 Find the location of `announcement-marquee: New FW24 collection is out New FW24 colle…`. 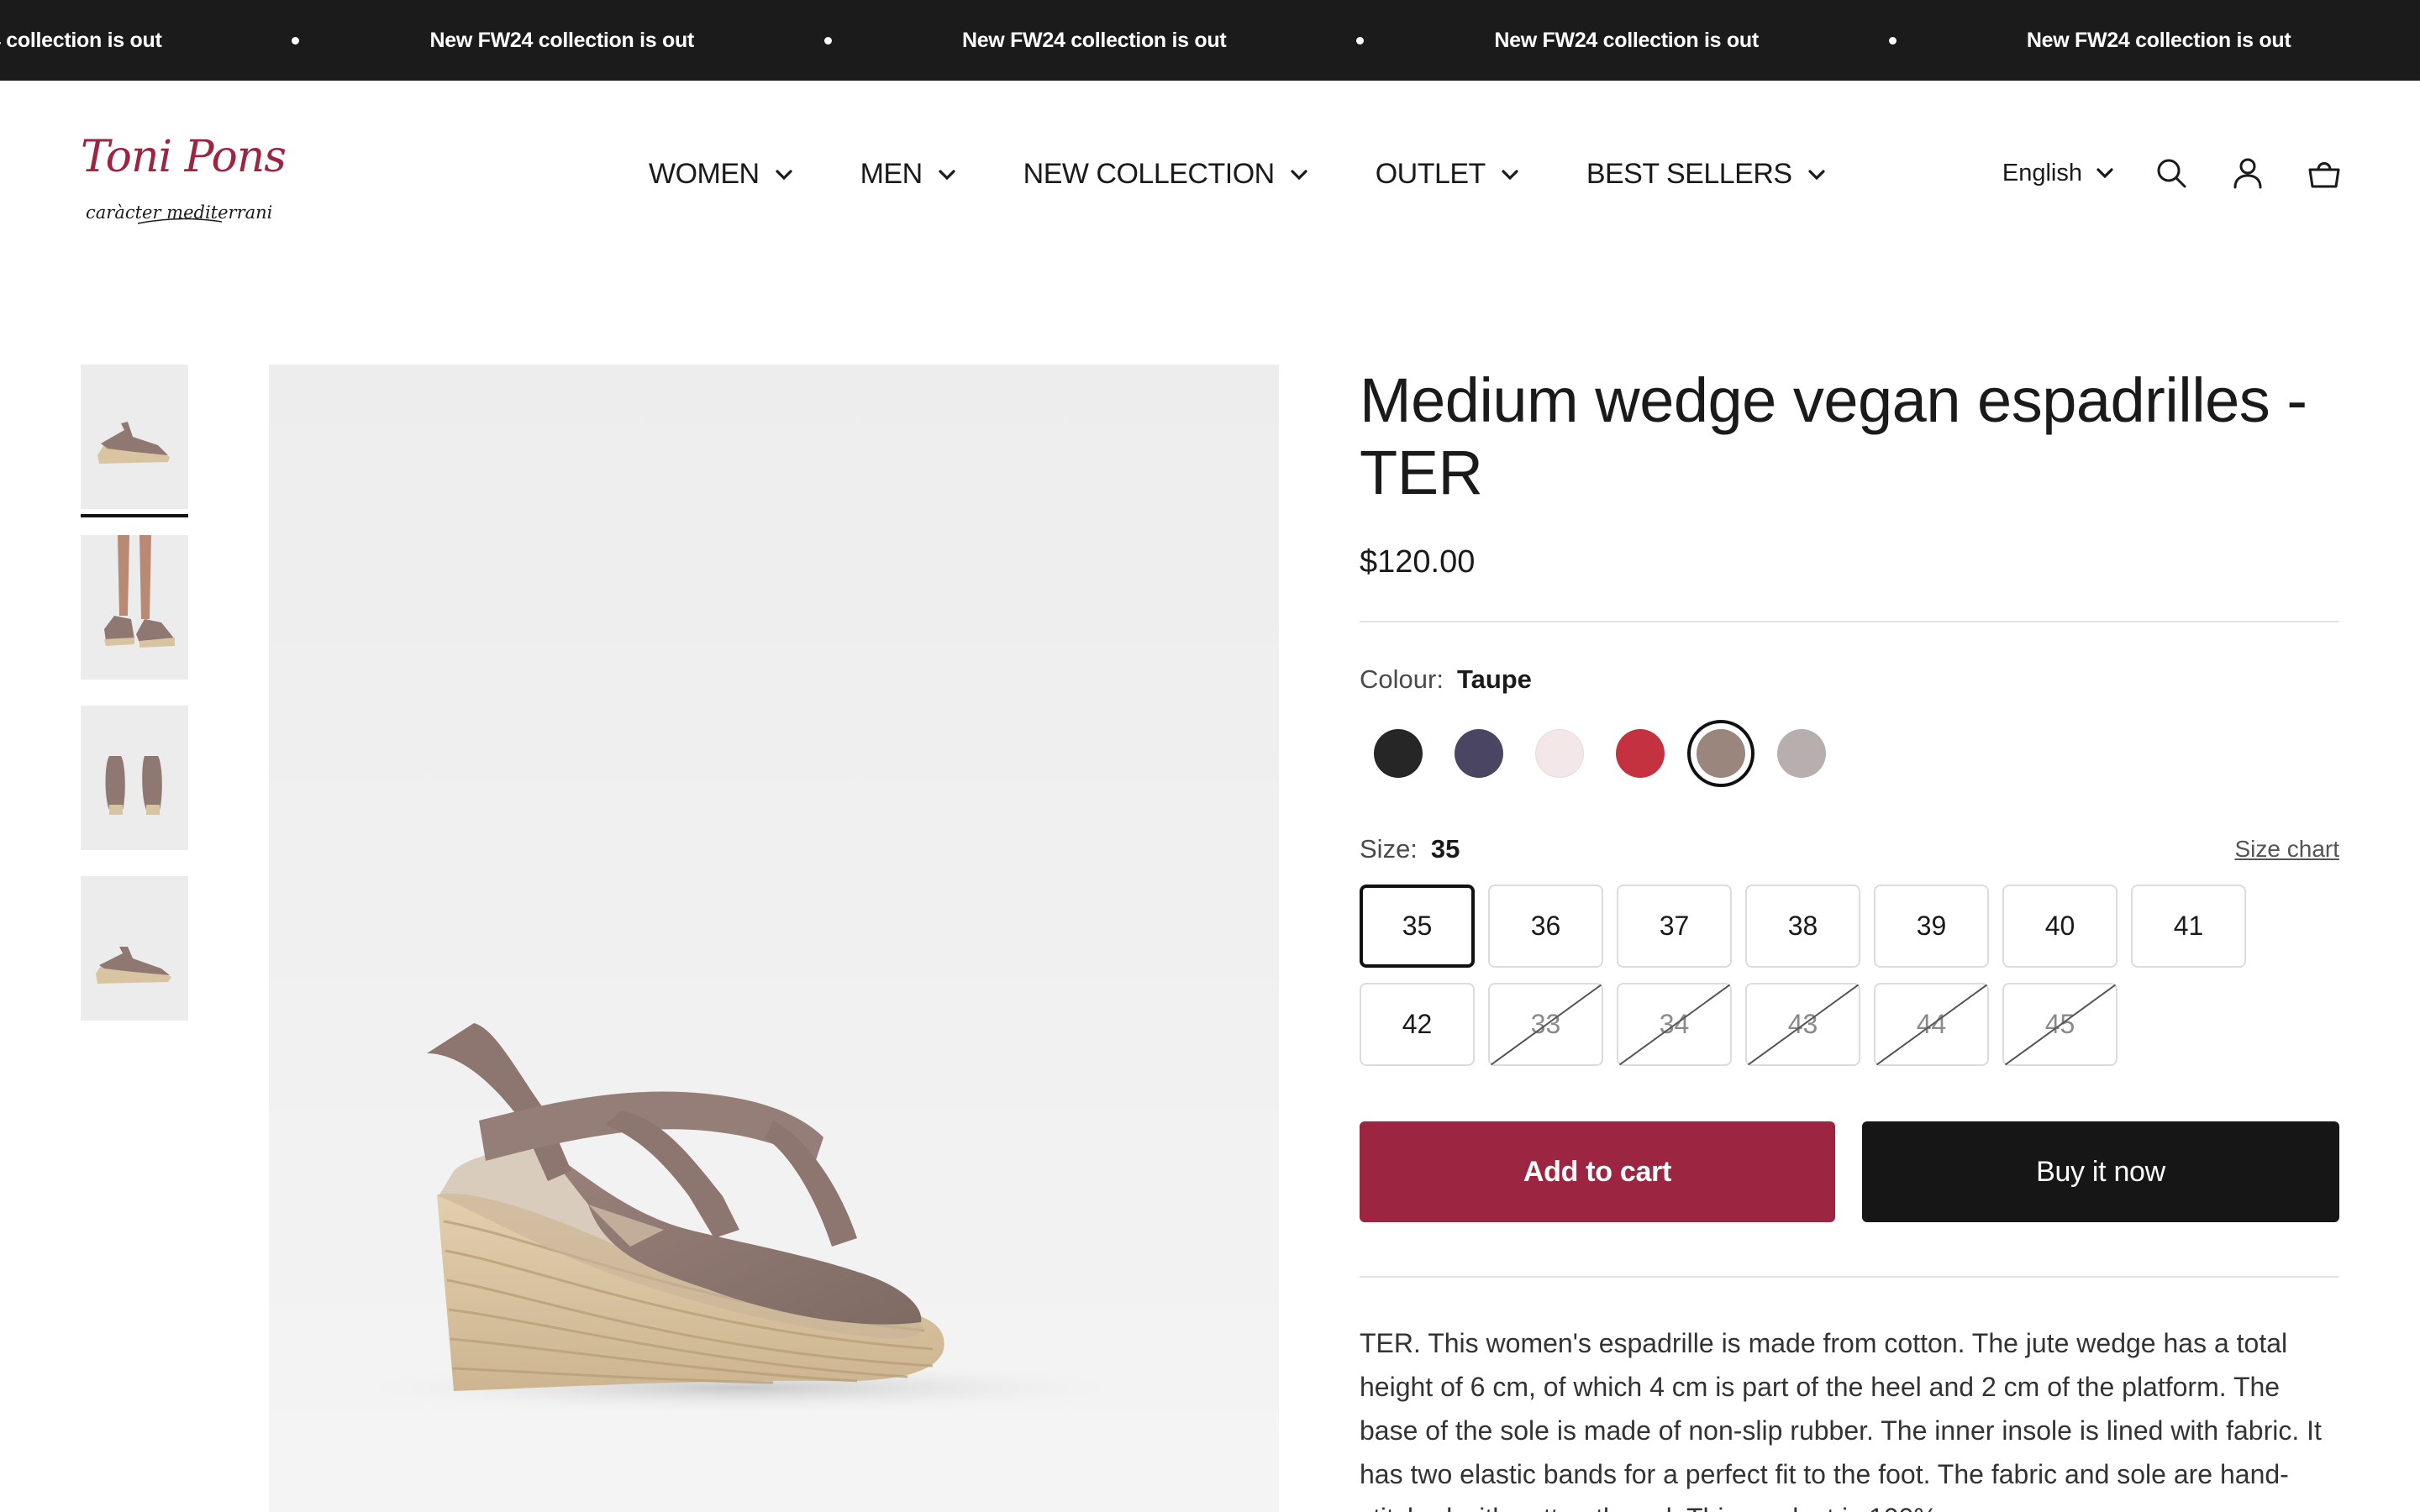

announcement-marquee: New FW24 collection is out New FW24 colle… is located at coordinates (1210, 40).